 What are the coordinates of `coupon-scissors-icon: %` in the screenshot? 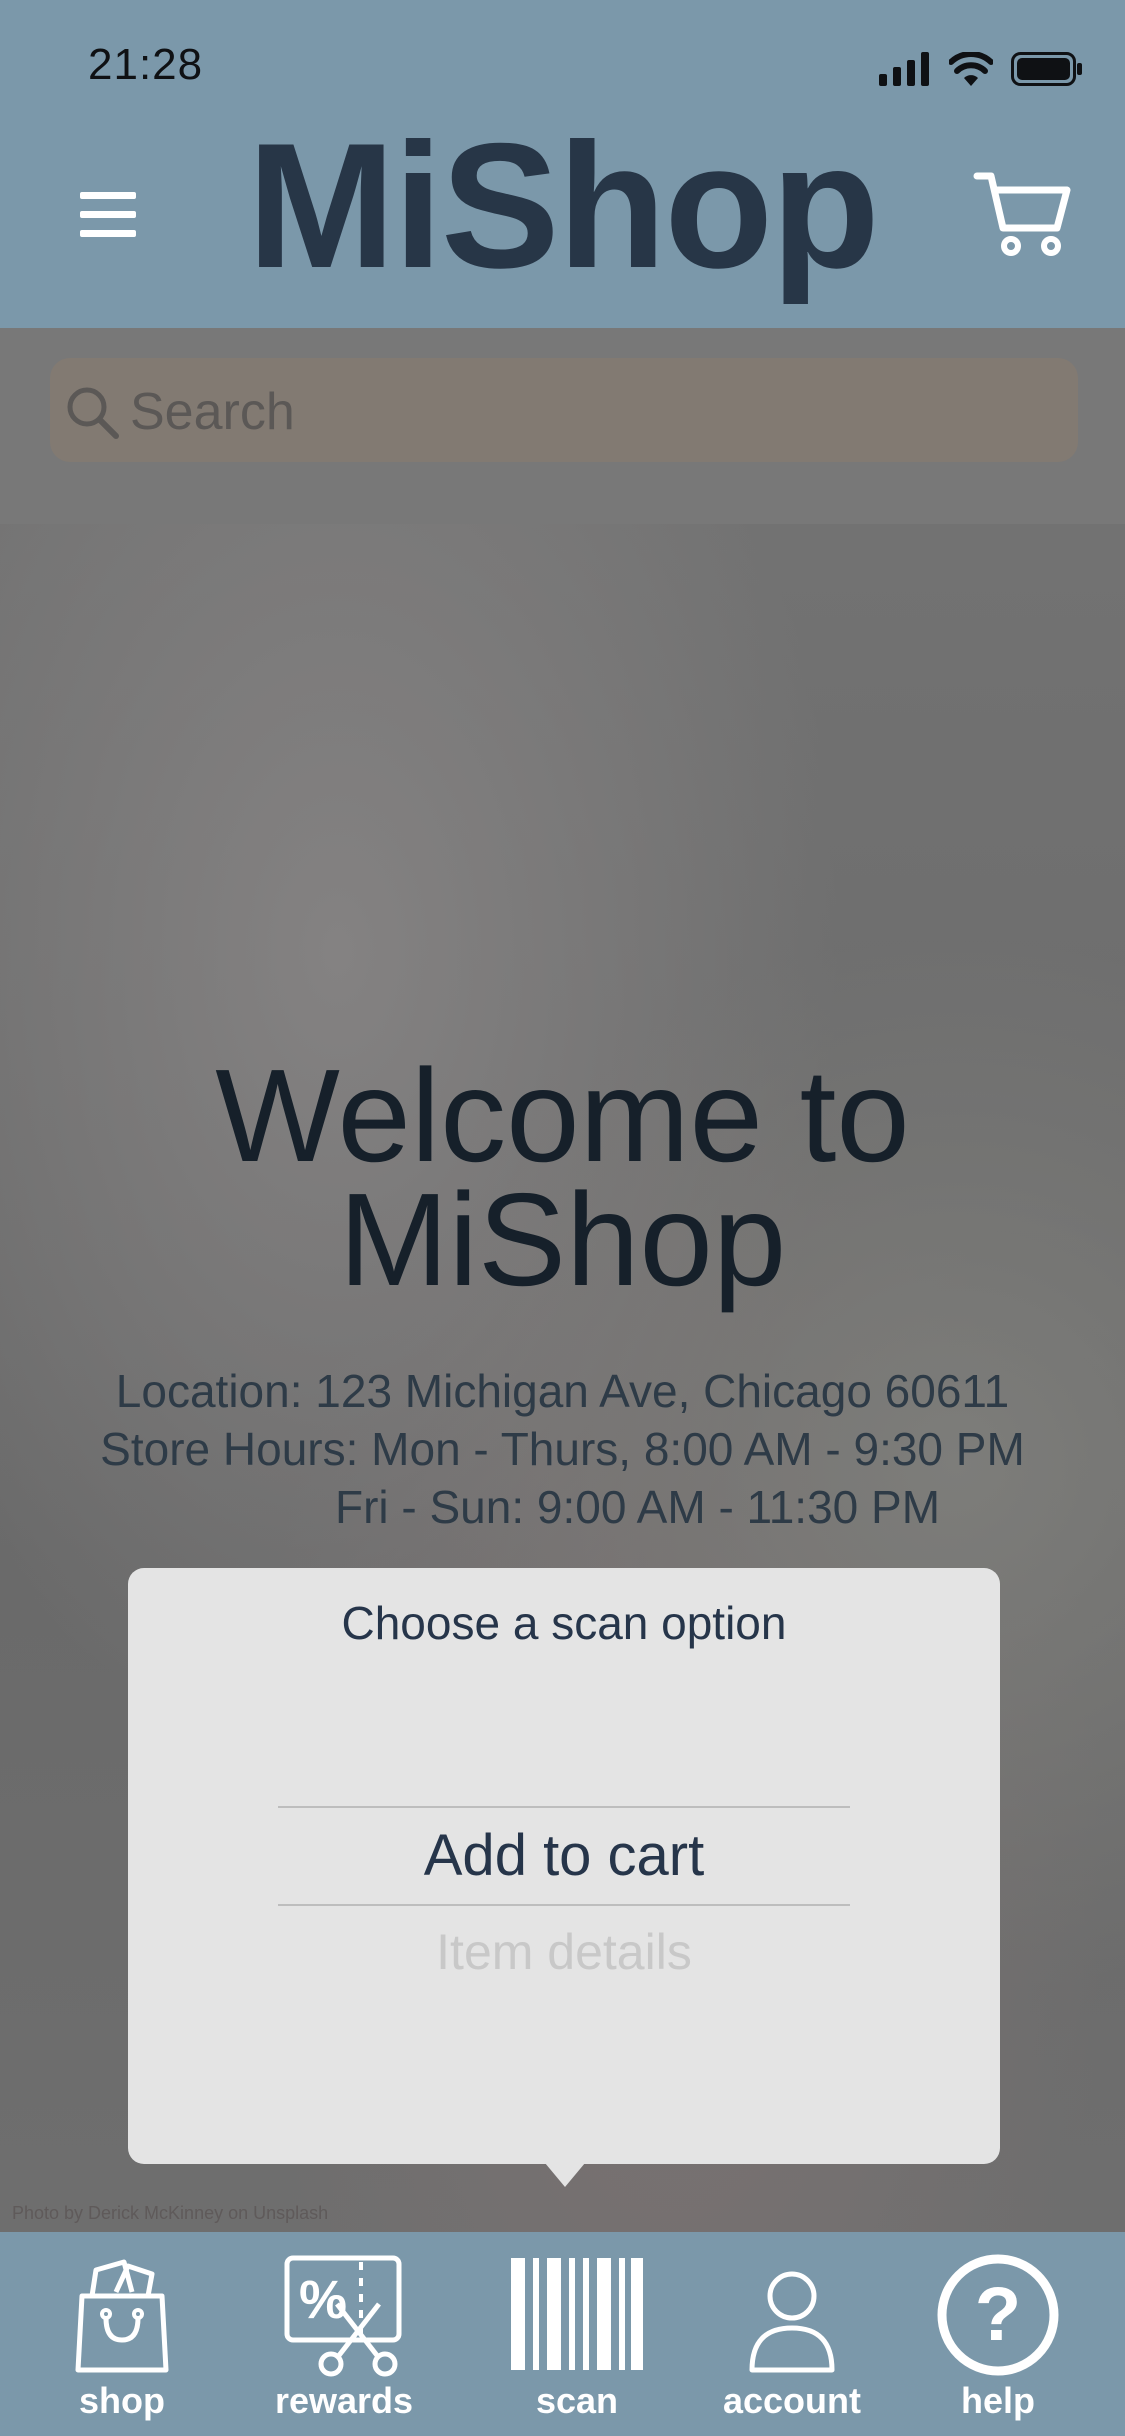 It's located at (343, 2316).